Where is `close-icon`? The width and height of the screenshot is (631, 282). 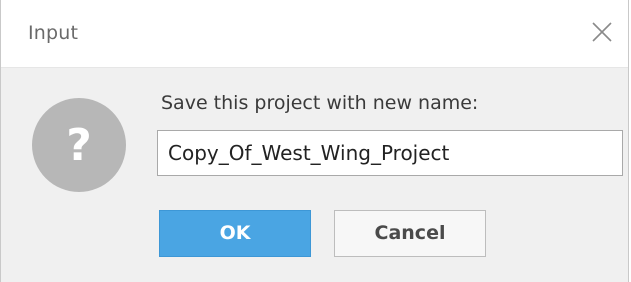
close-icon is located at coordinates (602, 32).